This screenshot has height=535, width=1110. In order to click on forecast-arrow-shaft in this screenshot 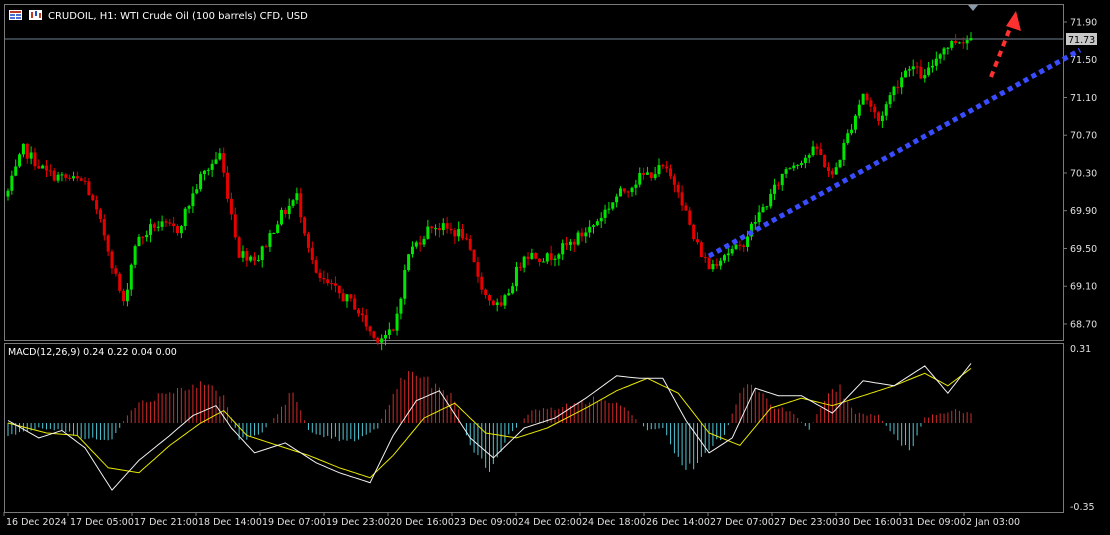, I will do `click(1000, 52)`.